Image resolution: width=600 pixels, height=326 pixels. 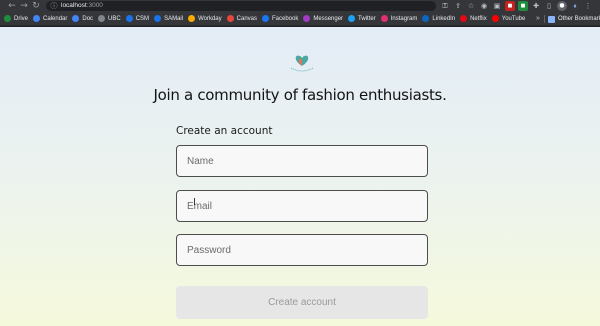 I want to click on bookmark-netflix: Netflix, so click(x=473, y=19).